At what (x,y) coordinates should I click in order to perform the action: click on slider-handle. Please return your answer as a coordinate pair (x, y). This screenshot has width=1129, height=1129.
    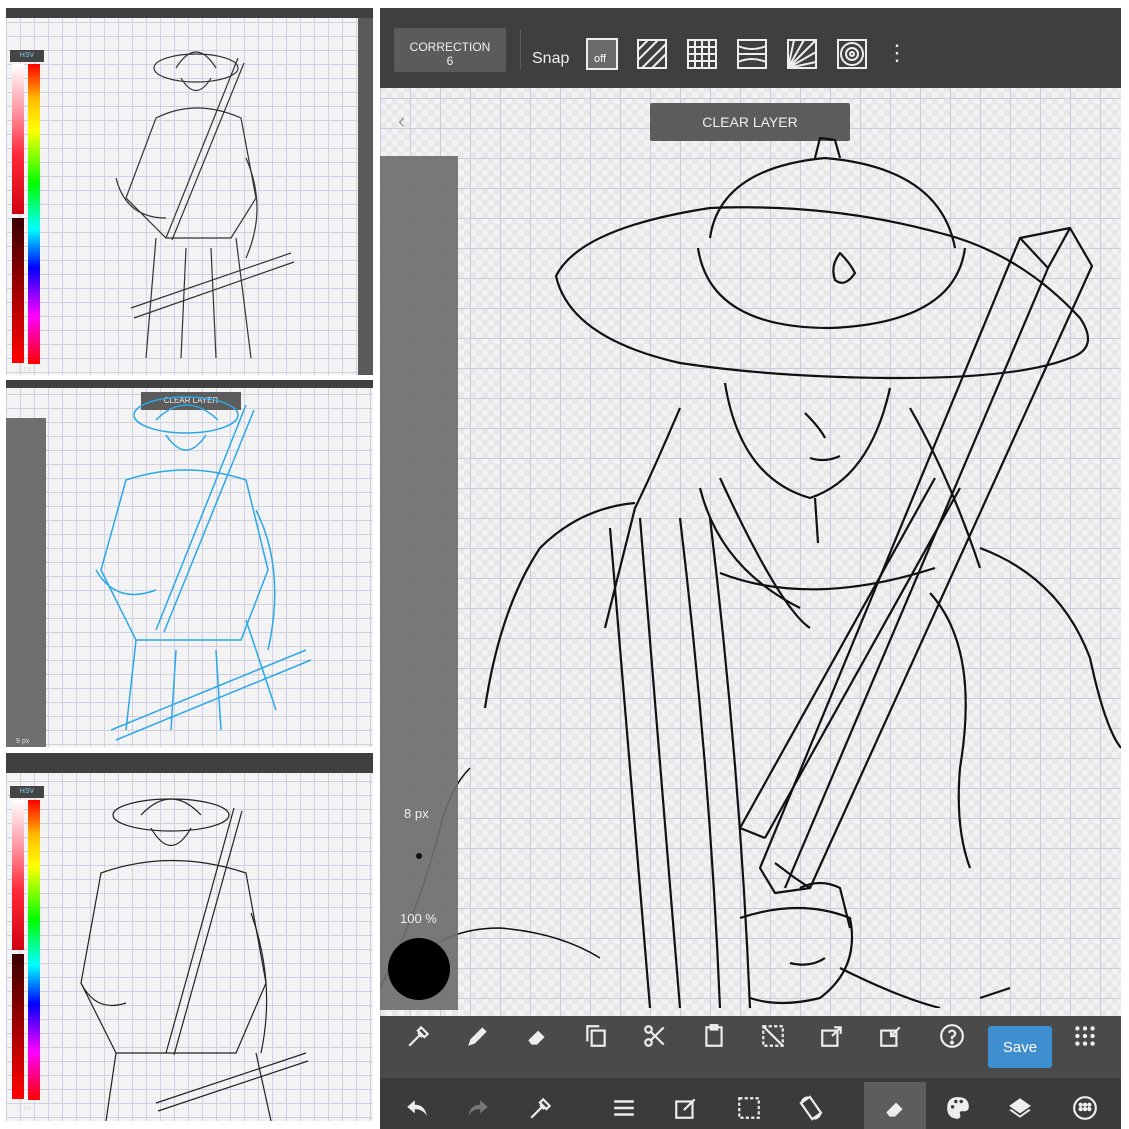
    Looking at the image, I should click on (419, 856).